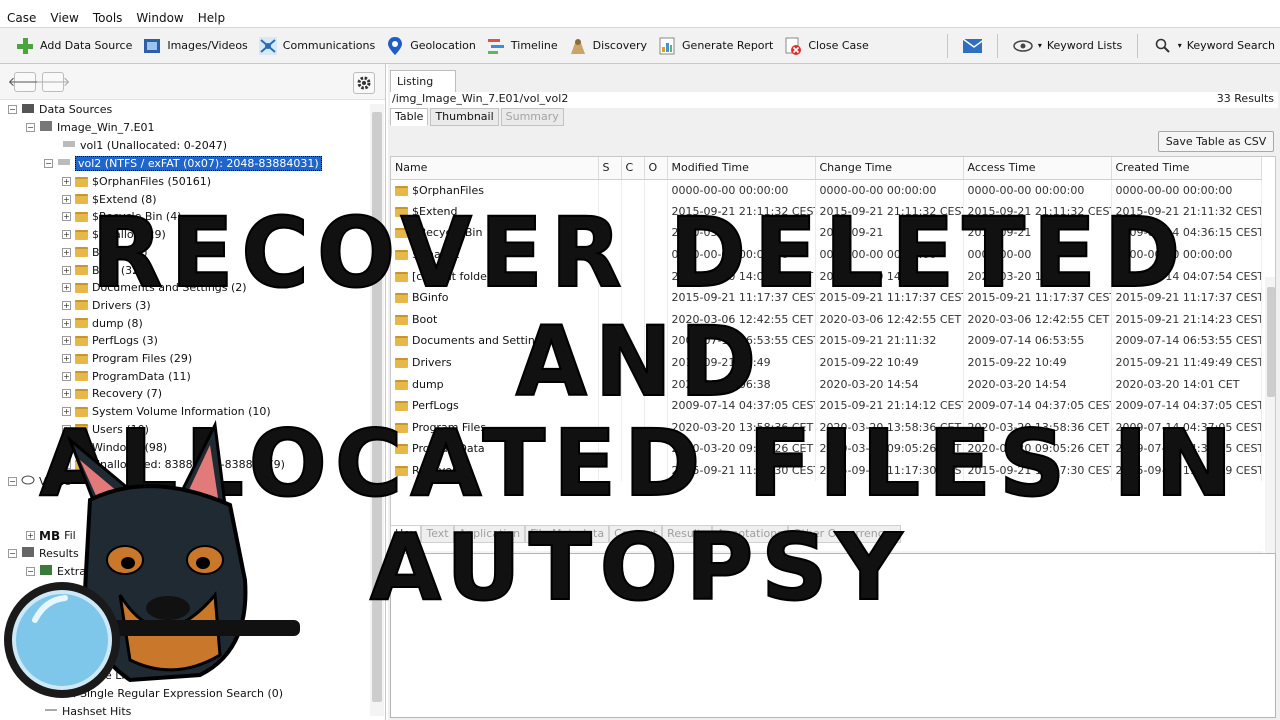 This screenshot has width=1280, height=720. I want to click on forward-arrow-icon: 🡒, so click(53, 81).